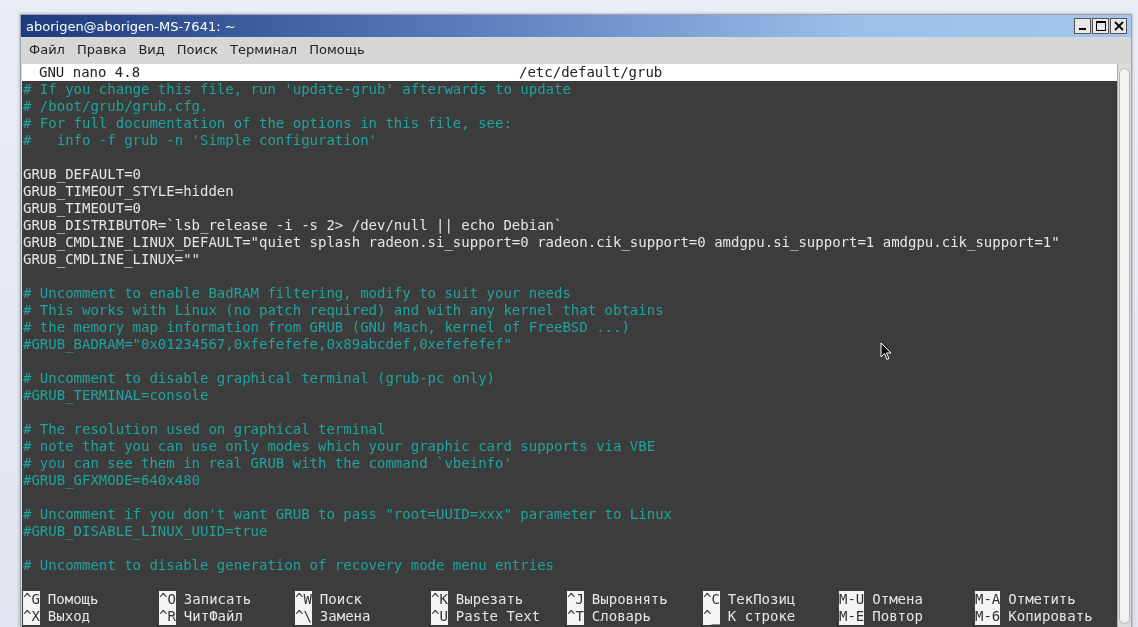 This screenshot has height=627, width=1138. What do you see at coordinates (852, 599) in the screenshot?
I see `shortcut-key: M-U` at bounding box center [852, 599].